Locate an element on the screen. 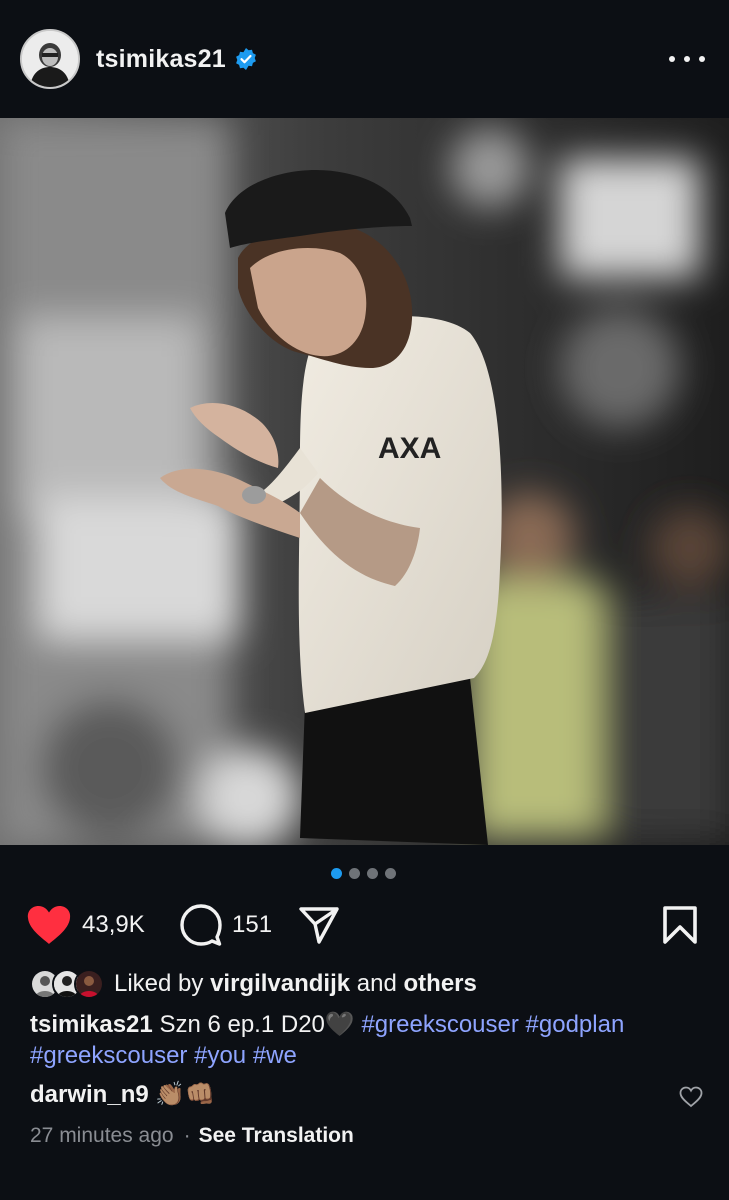  avatar-image is located at coordinates (50, 59).